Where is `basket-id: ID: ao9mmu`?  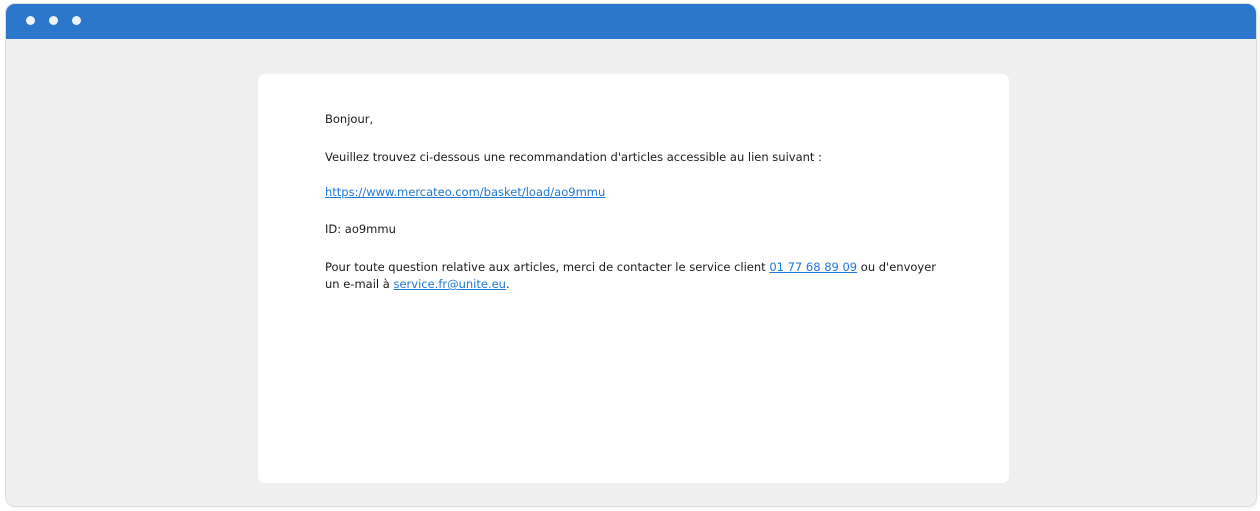
basket-id: ID: ao9mmu is located at coordinates (360, 229).